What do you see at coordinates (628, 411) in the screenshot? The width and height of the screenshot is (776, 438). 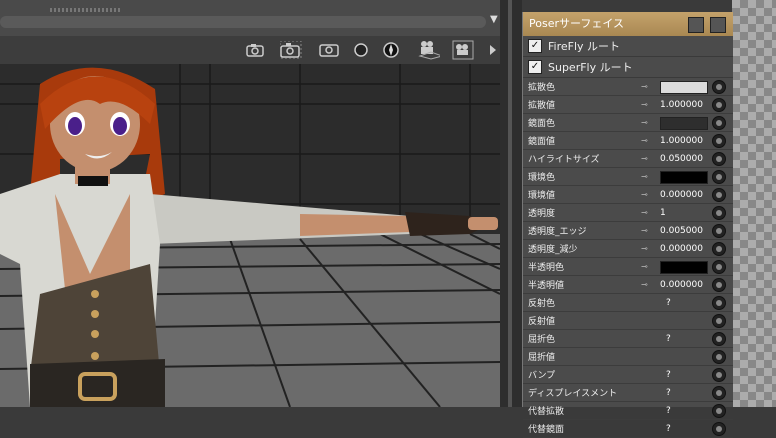 I see `property-row: 代替拡散?` at bounding box center [628, 411].